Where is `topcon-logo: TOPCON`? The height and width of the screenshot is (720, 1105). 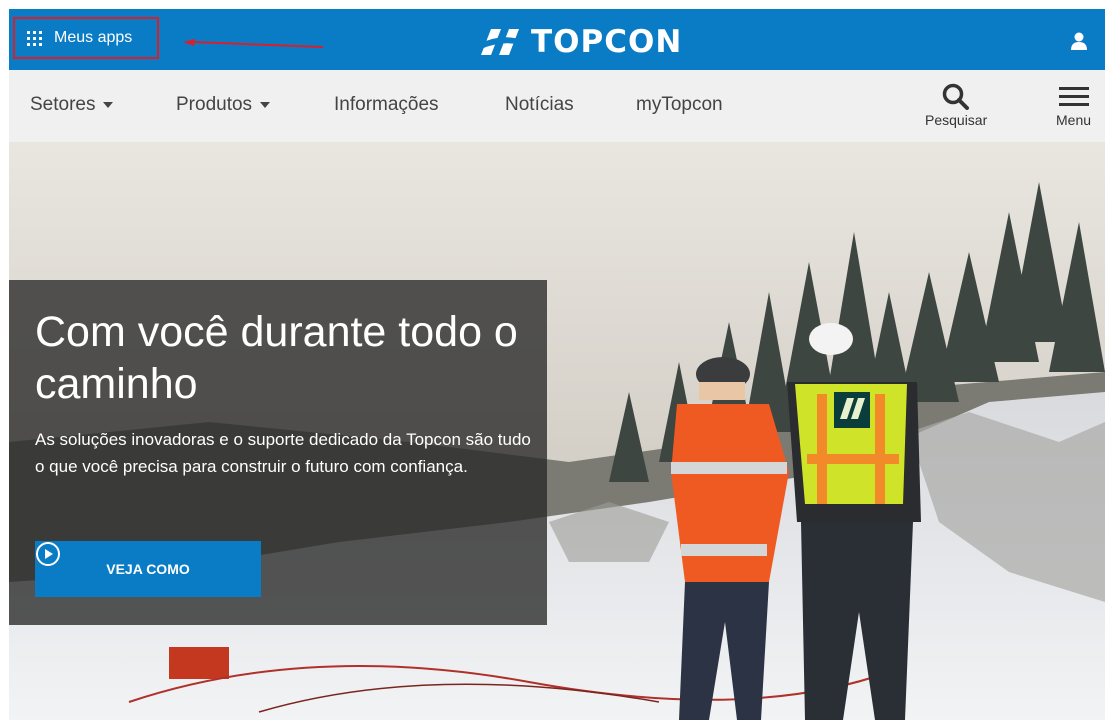
topcon-logo: TOPCON is located at coordinates (580, 42).